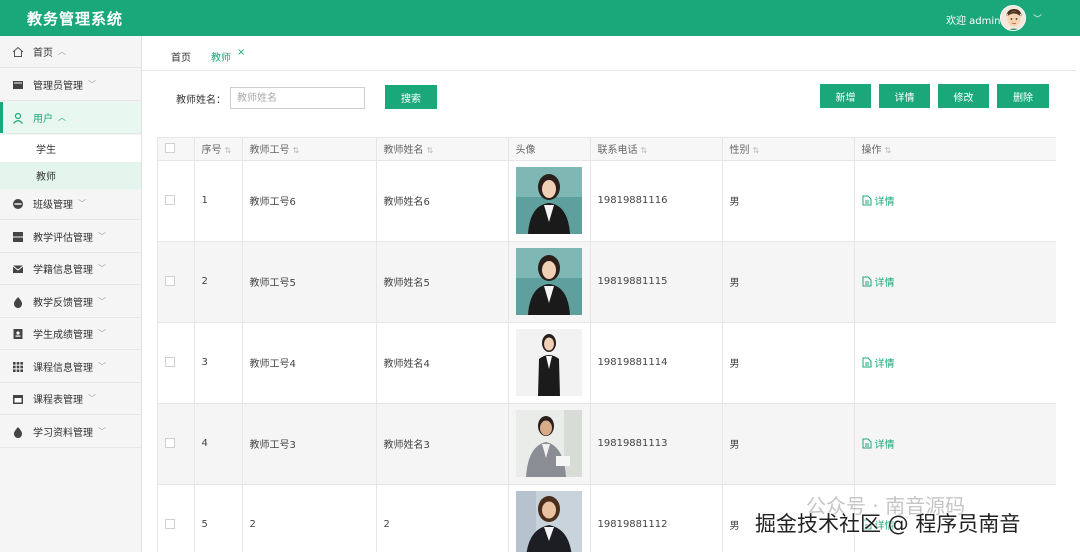  I want to click on table-row: 4 教师工号3 教师姓名3 19819881113 男 详情, so click(607, 444).